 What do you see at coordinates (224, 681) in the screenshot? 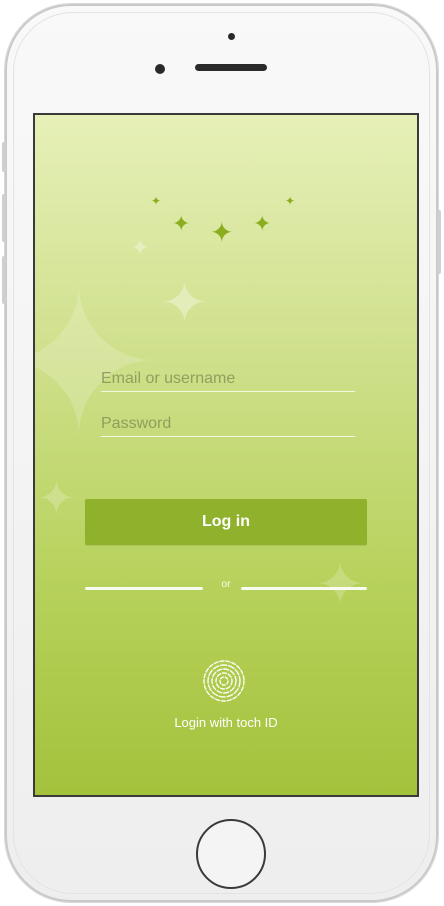
I see `fingerprint-icon` at bounding box center [224, 681].